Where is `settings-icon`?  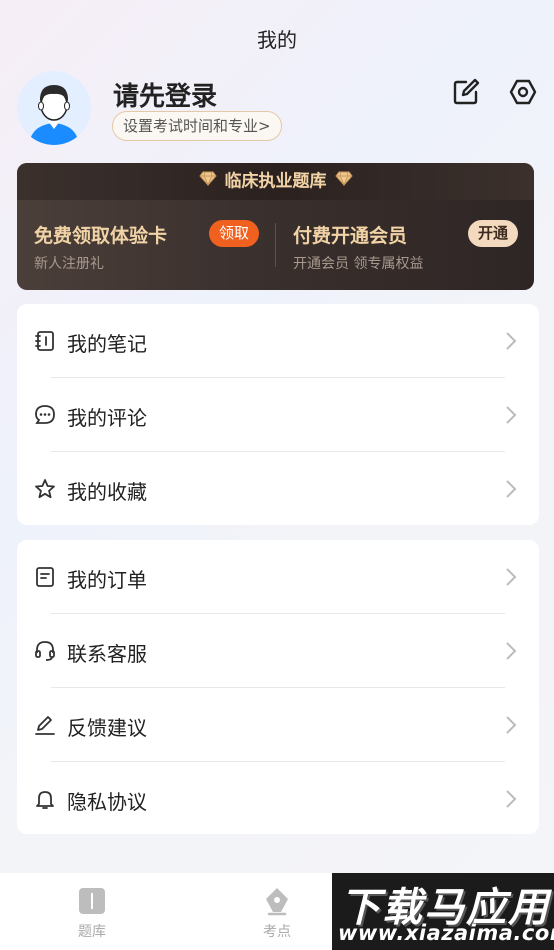
settings-icon is located at coordinates (523, 92).